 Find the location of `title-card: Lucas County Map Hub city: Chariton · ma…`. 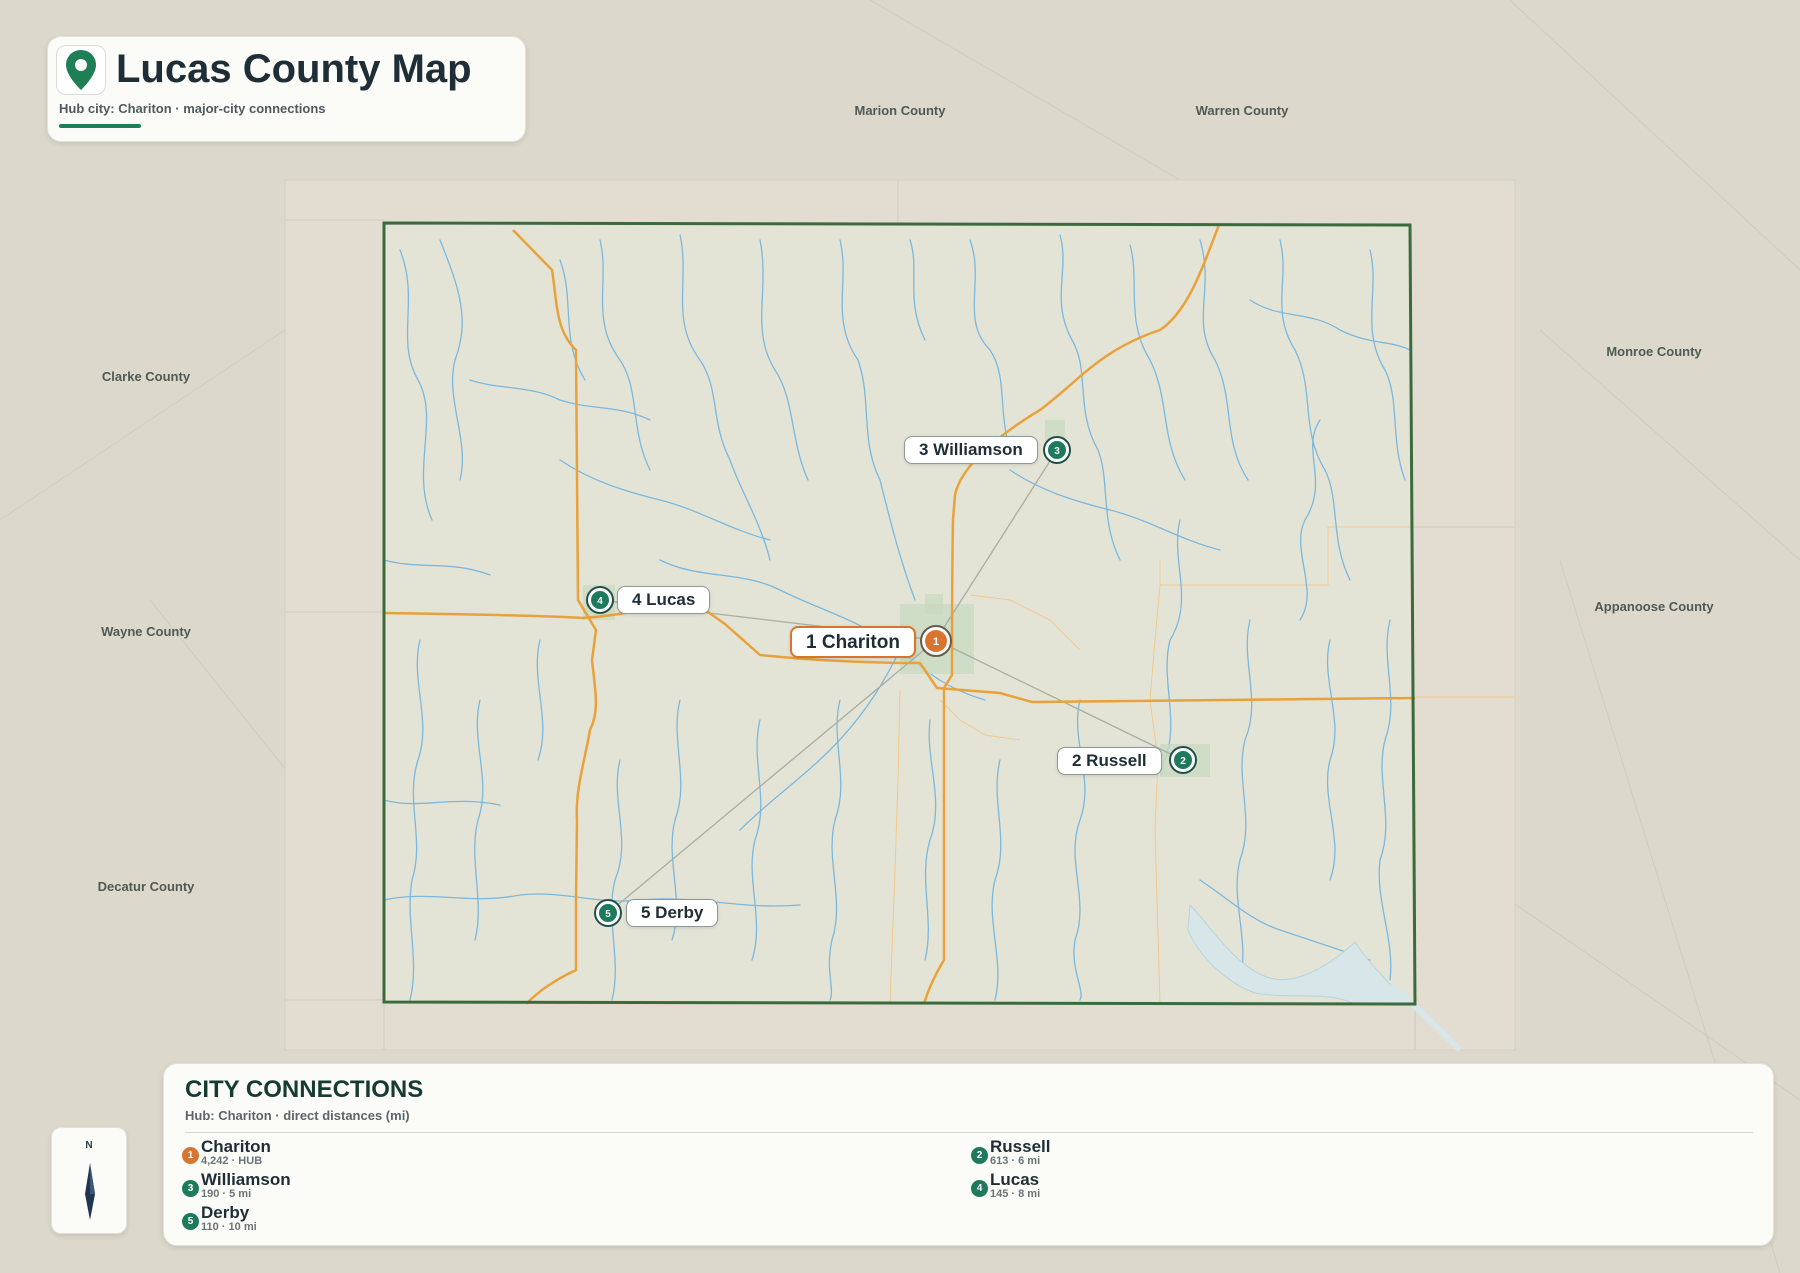

title-card: Lucas County Map Hub city: Chariton · ma… is located at coordinates (286, 89).